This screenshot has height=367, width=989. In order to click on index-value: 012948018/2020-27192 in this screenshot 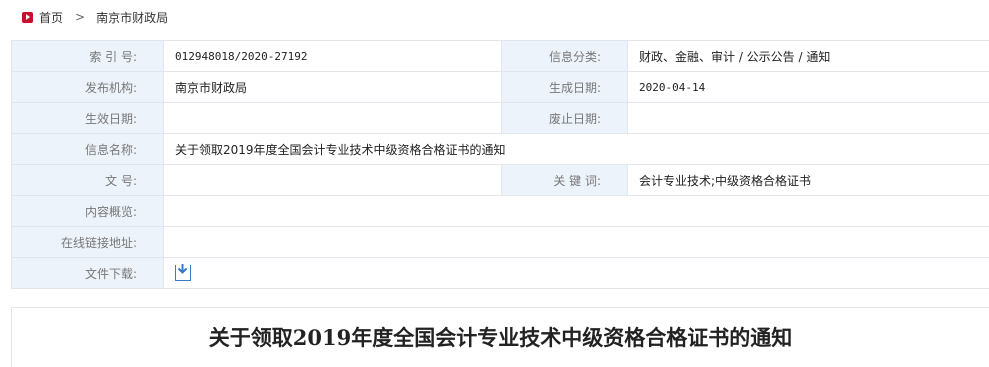, I will do `click(333, 56)`.